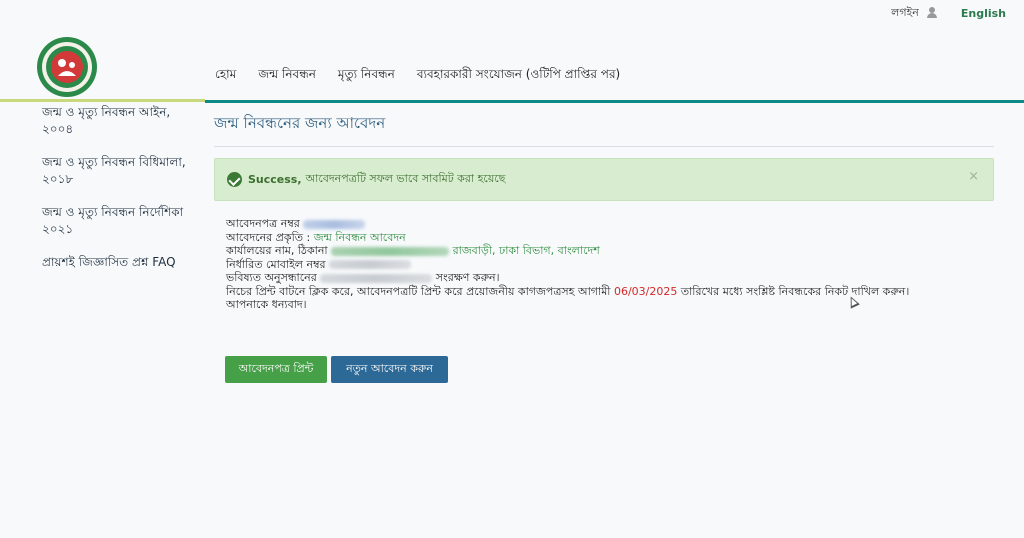 This screenshot has width=1024, height=538. Describe the element at coordinates (983, 13) in the screenshot. I see `language-toggle: English` at that location.